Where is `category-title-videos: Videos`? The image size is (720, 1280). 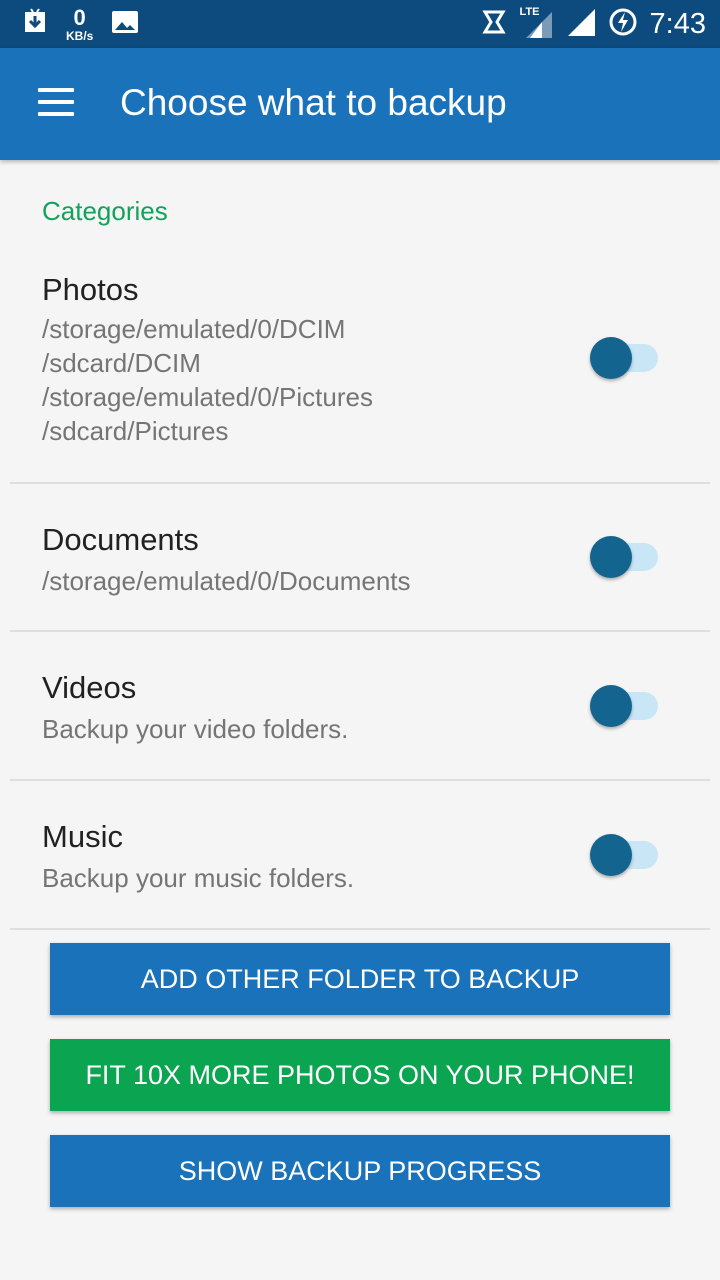
category-title-videos: Videos is located at coordinates (89, 687).